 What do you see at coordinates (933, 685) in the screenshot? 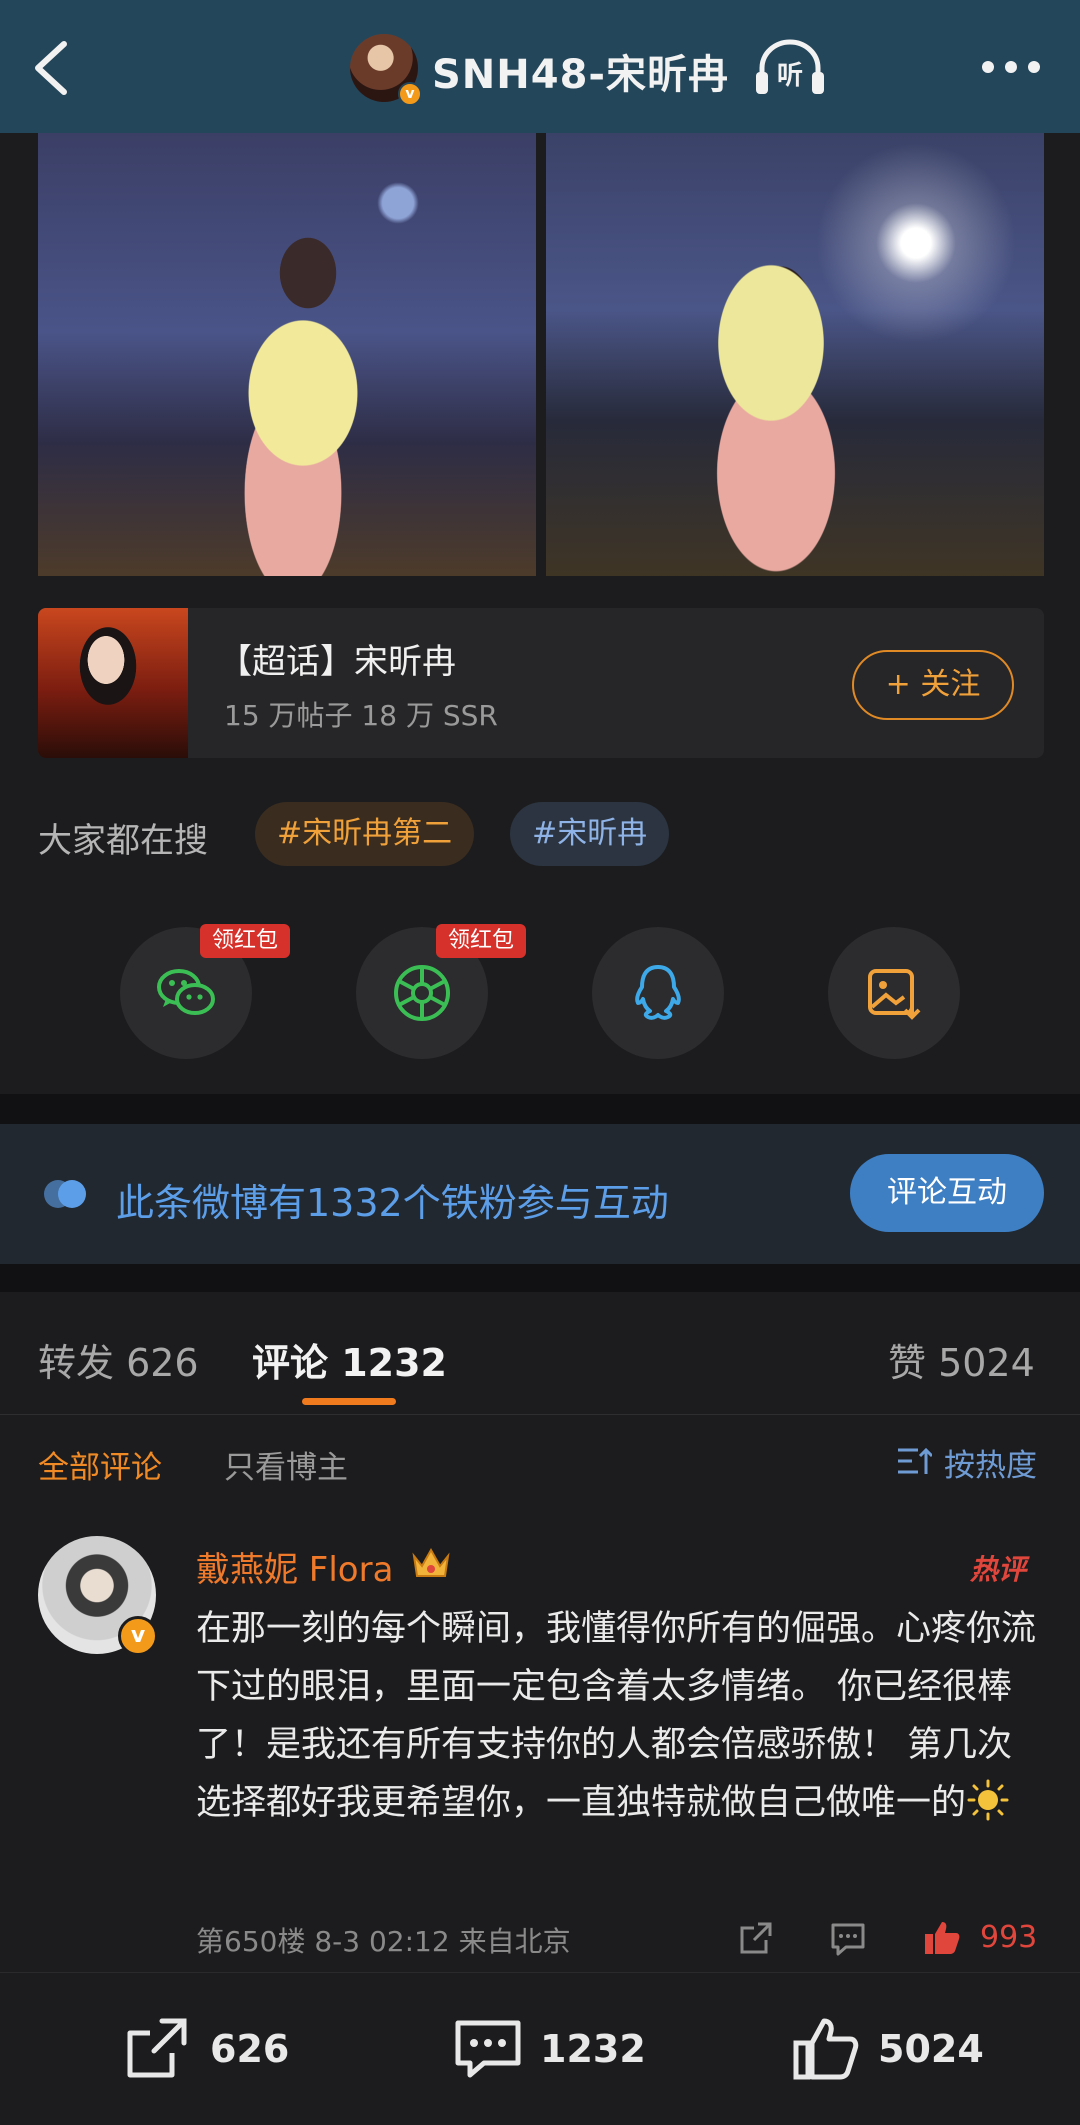
I see `follow-button: + 关注` at bounding box center [933, 685].